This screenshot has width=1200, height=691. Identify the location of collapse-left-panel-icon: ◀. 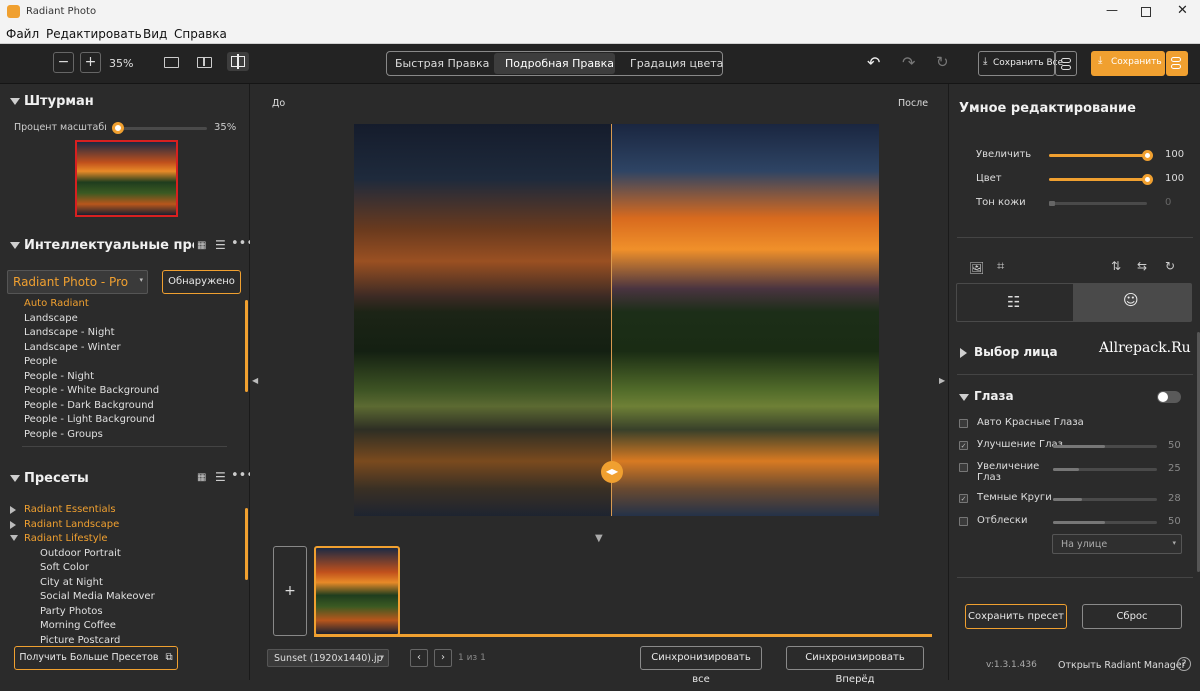
(255, 380).